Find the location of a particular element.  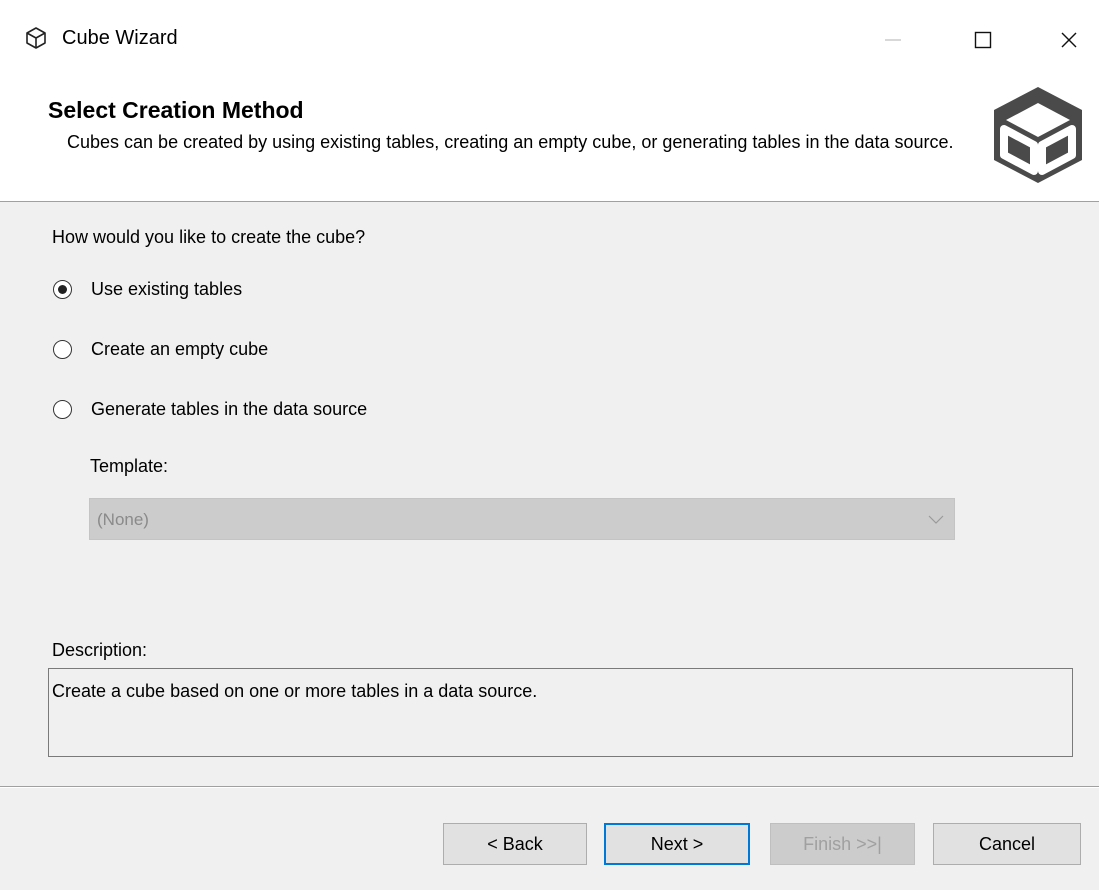

close-icon is located at coordinates (1069, 40).